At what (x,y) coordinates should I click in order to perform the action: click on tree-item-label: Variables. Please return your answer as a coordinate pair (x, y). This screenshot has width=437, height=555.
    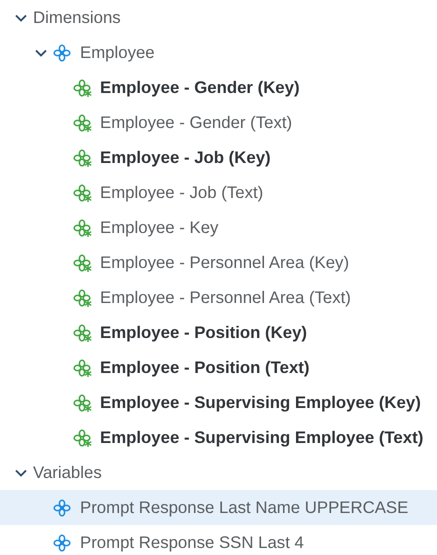
    Looking at the image, I should click on (67, 472).